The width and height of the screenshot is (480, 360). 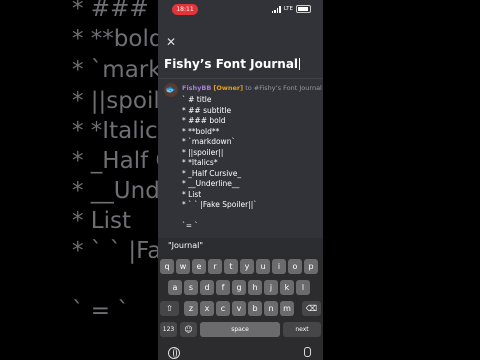 What do you see at coordinates (240, 247) in the screenshot?
I see `autocomplete-bar: "Journal"` at bounding box center [240, 247].